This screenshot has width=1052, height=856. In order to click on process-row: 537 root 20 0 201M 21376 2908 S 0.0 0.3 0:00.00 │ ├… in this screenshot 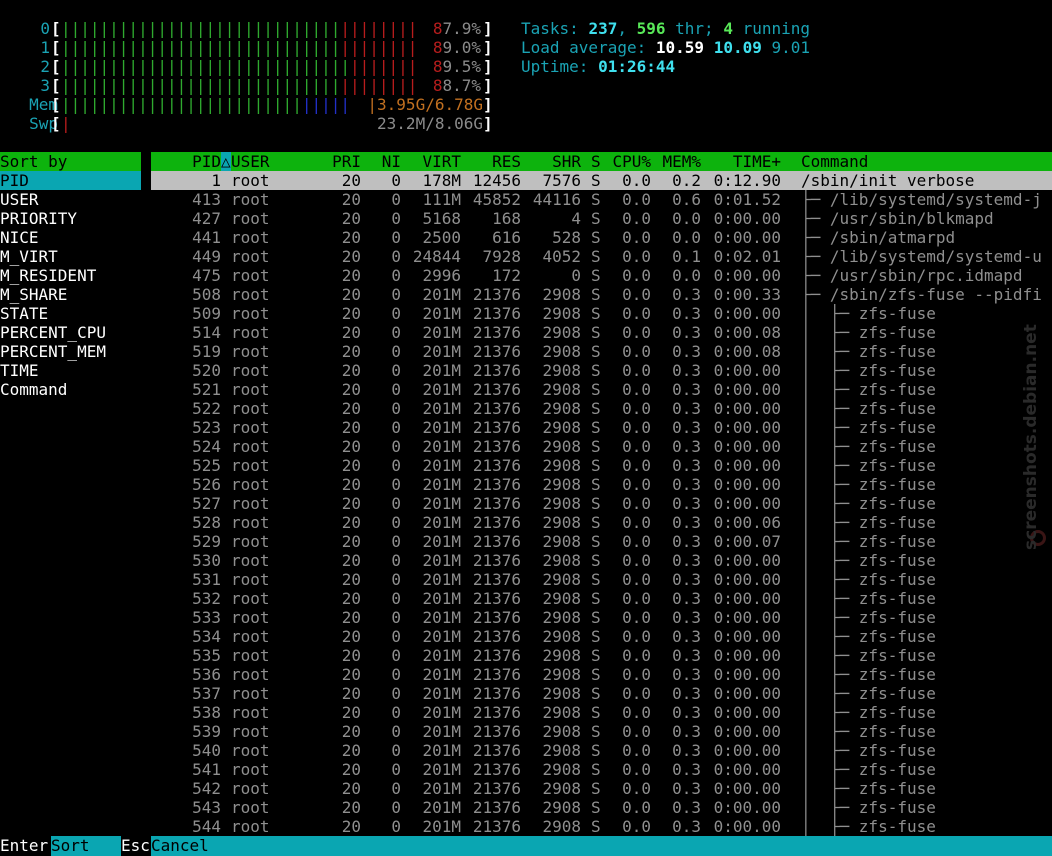, I will do `click(601, 693)`.